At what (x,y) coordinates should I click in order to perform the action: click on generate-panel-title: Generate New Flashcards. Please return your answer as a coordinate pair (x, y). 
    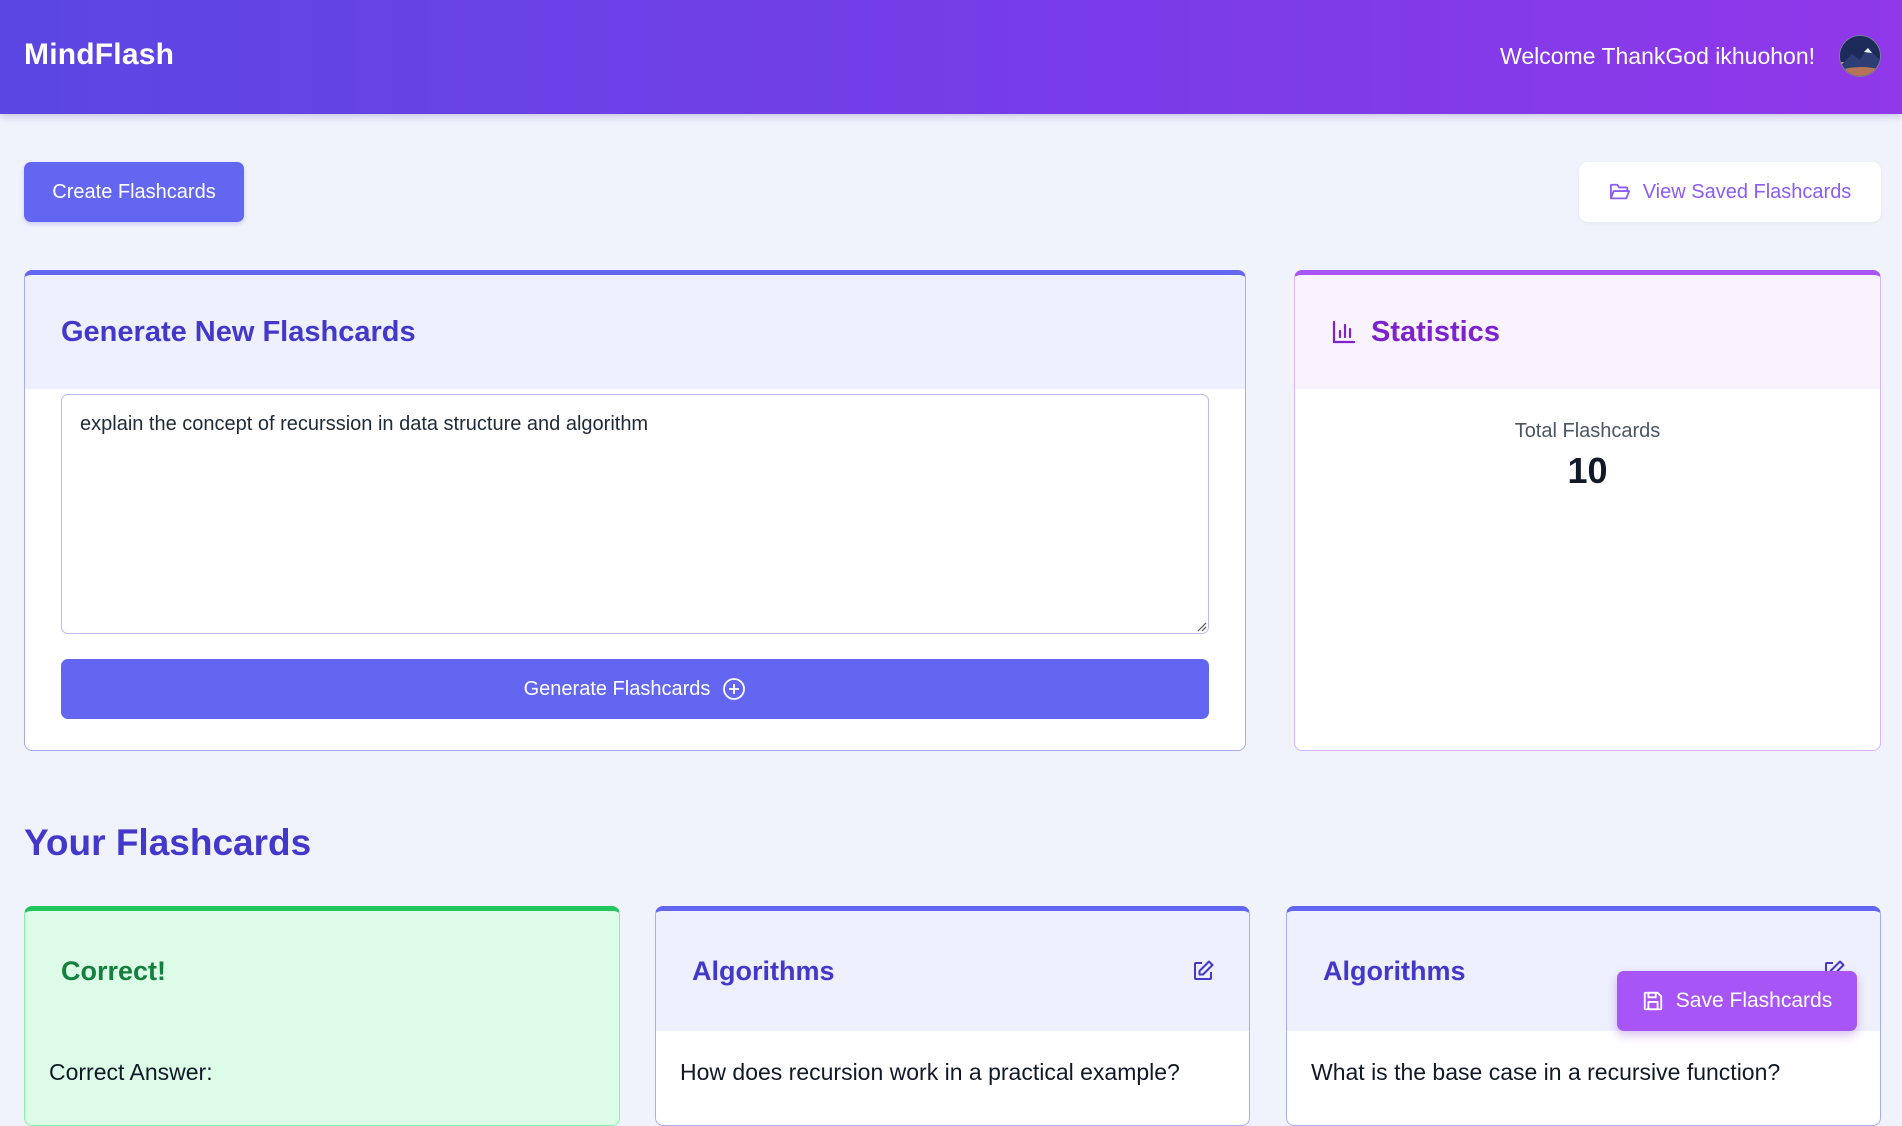
    Looking at the image, I should click on (238, 331).